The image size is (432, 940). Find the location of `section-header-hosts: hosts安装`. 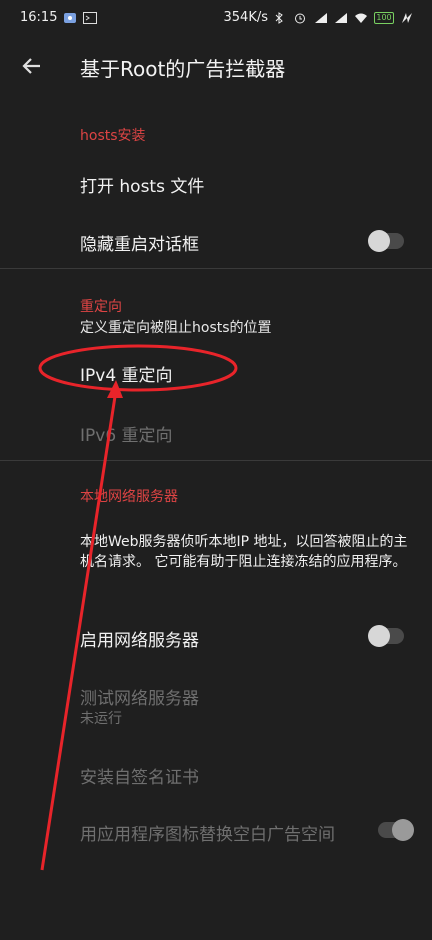

section-header-hosts: hosts安装 is located at coordinates (113, 136).